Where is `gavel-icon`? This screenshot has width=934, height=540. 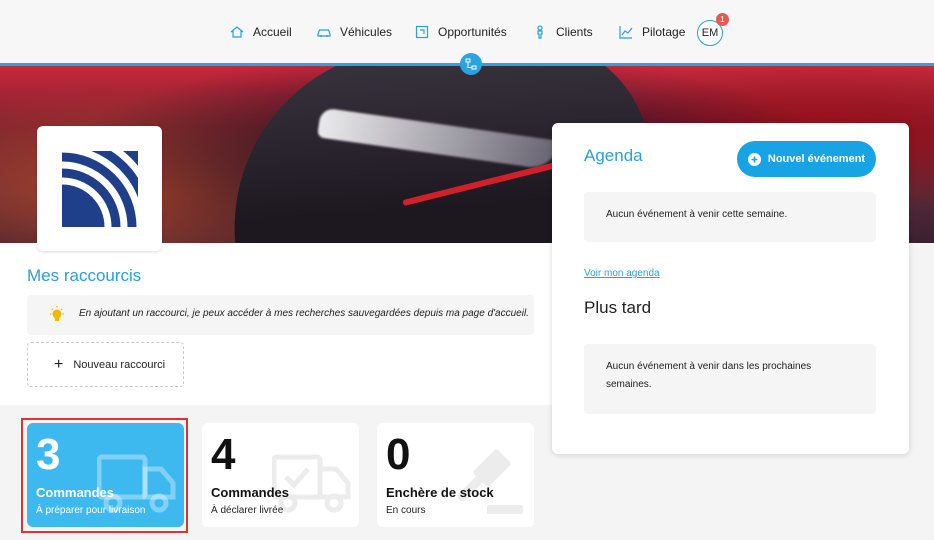 gavel-icon is located at coordinates (490, 481).